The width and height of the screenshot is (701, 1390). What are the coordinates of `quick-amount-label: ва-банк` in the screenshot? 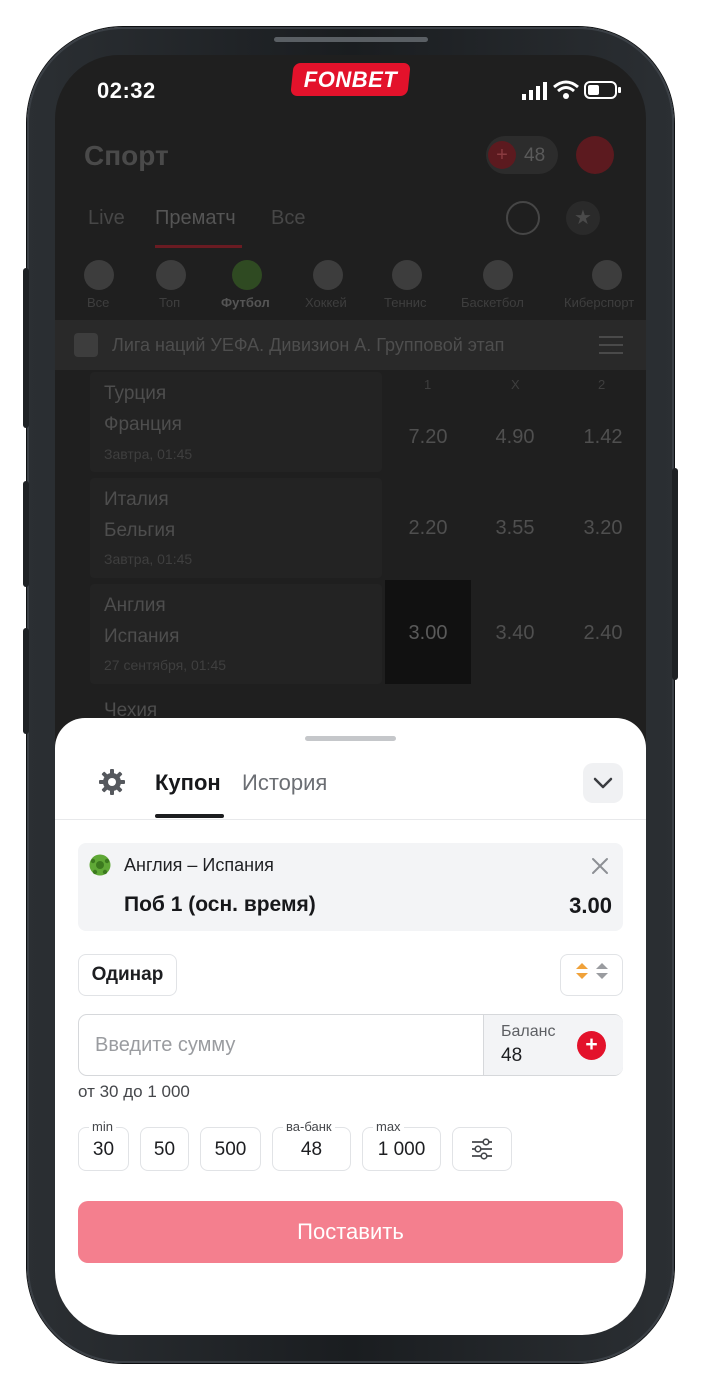 It's located at (309, 1127).